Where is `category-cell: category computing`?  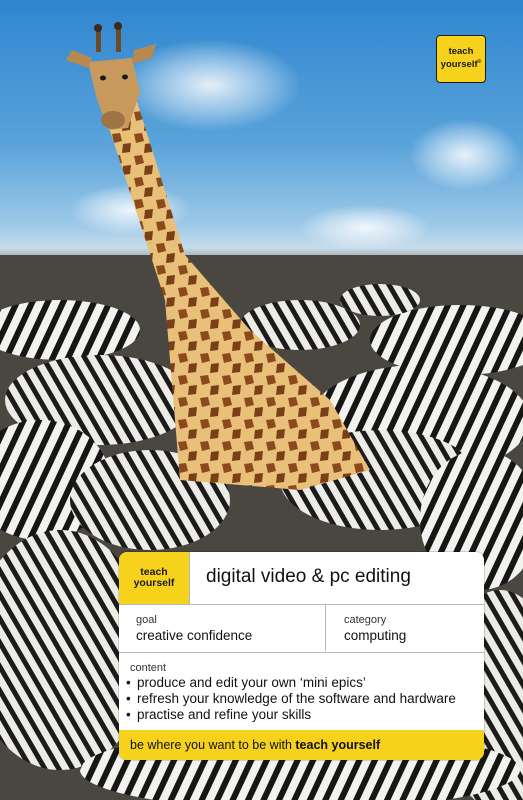
category-cell: category computing is located at coordinates (405, 628).